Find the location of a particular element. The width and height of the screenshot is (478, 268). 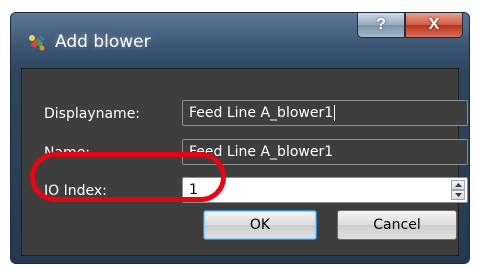

dialog-title: Add blower is located at coordinates (103, 42).